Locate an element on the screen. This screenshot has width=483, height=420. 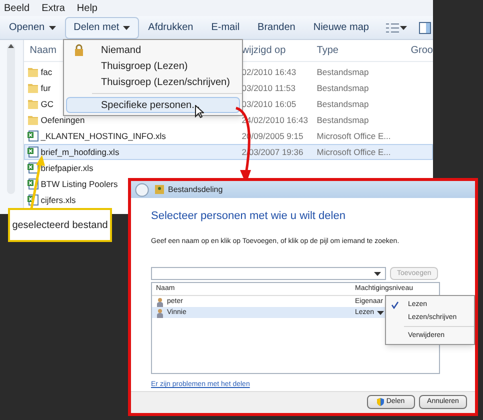
view-options-icon is located at coordinates (393, 27).